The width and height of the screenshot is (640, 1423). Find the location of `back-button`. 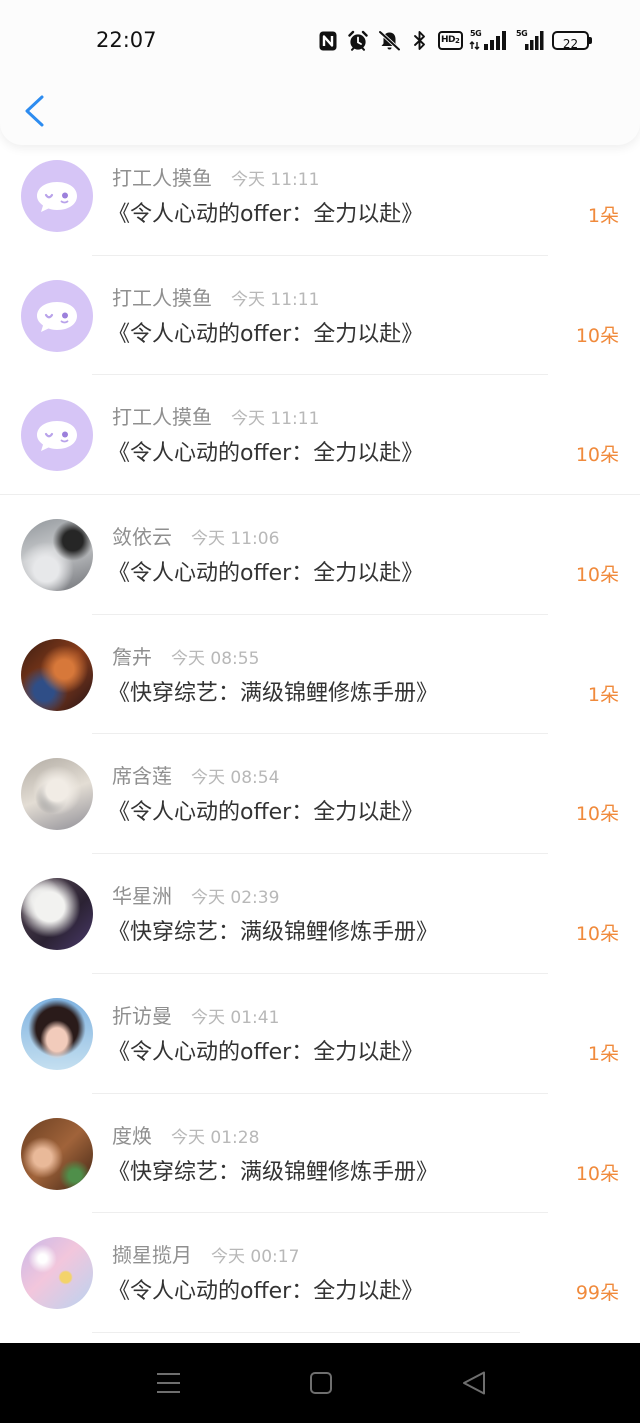

back-button is located at coordinates (34, 110).